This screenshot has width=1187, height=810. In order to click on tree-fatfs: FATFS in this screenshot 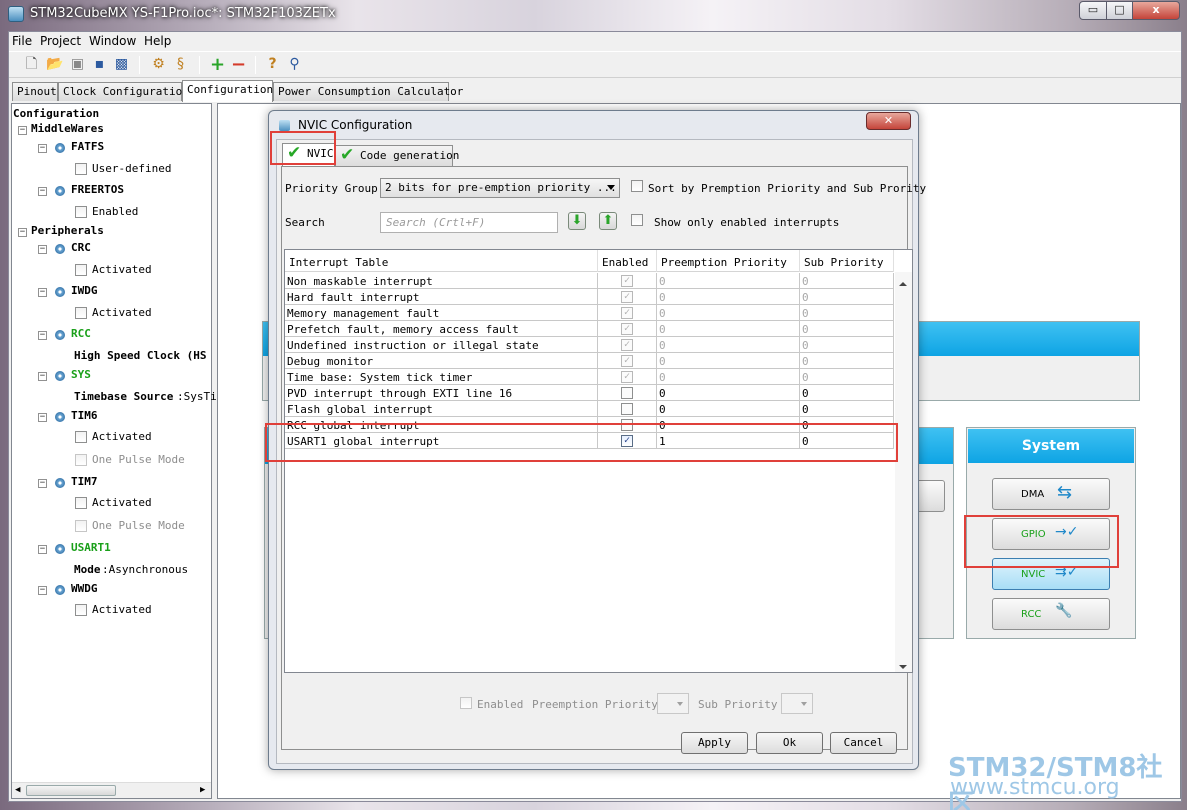, I will do `click(87, 146)`.